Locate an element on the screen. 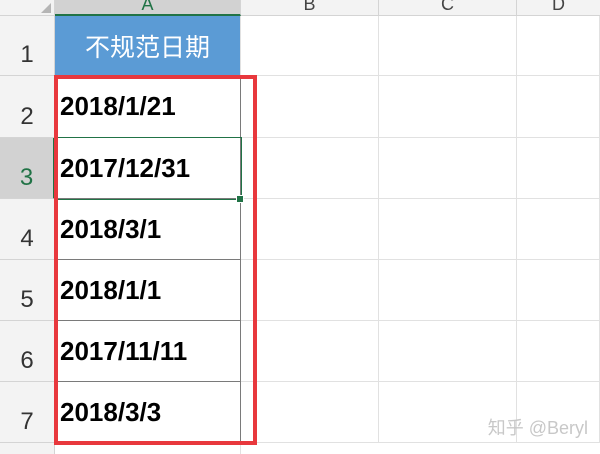 The image size is (600, 454). cell-d2 is located at coordinates (558, 107).